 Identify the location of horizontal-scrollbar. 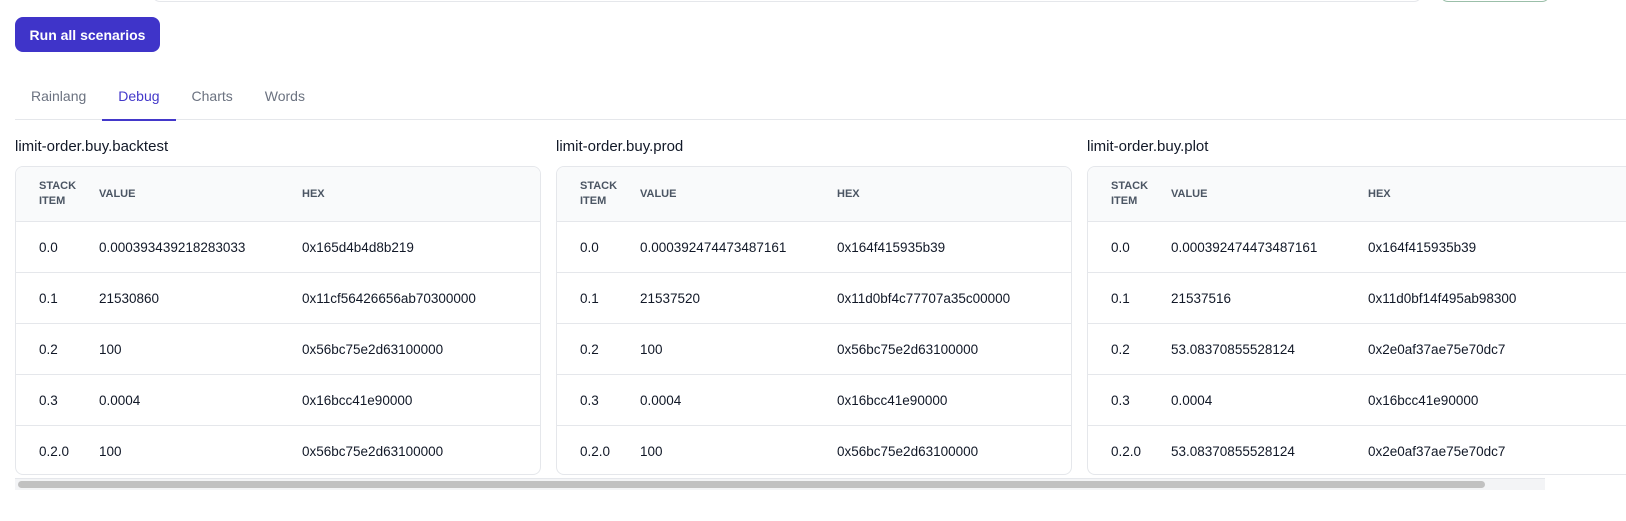
(780, 484).